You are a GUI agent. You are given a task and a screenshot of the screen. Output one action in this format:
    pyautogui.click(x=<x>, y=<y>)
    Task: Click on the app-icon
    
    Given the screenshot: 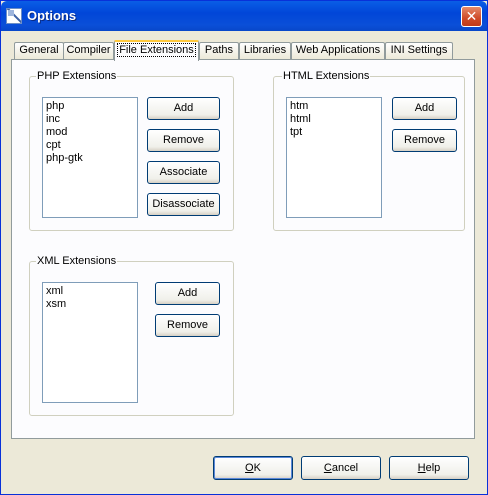 What is the action you would take?
    pyautogui.click(x=14, y=16)
    